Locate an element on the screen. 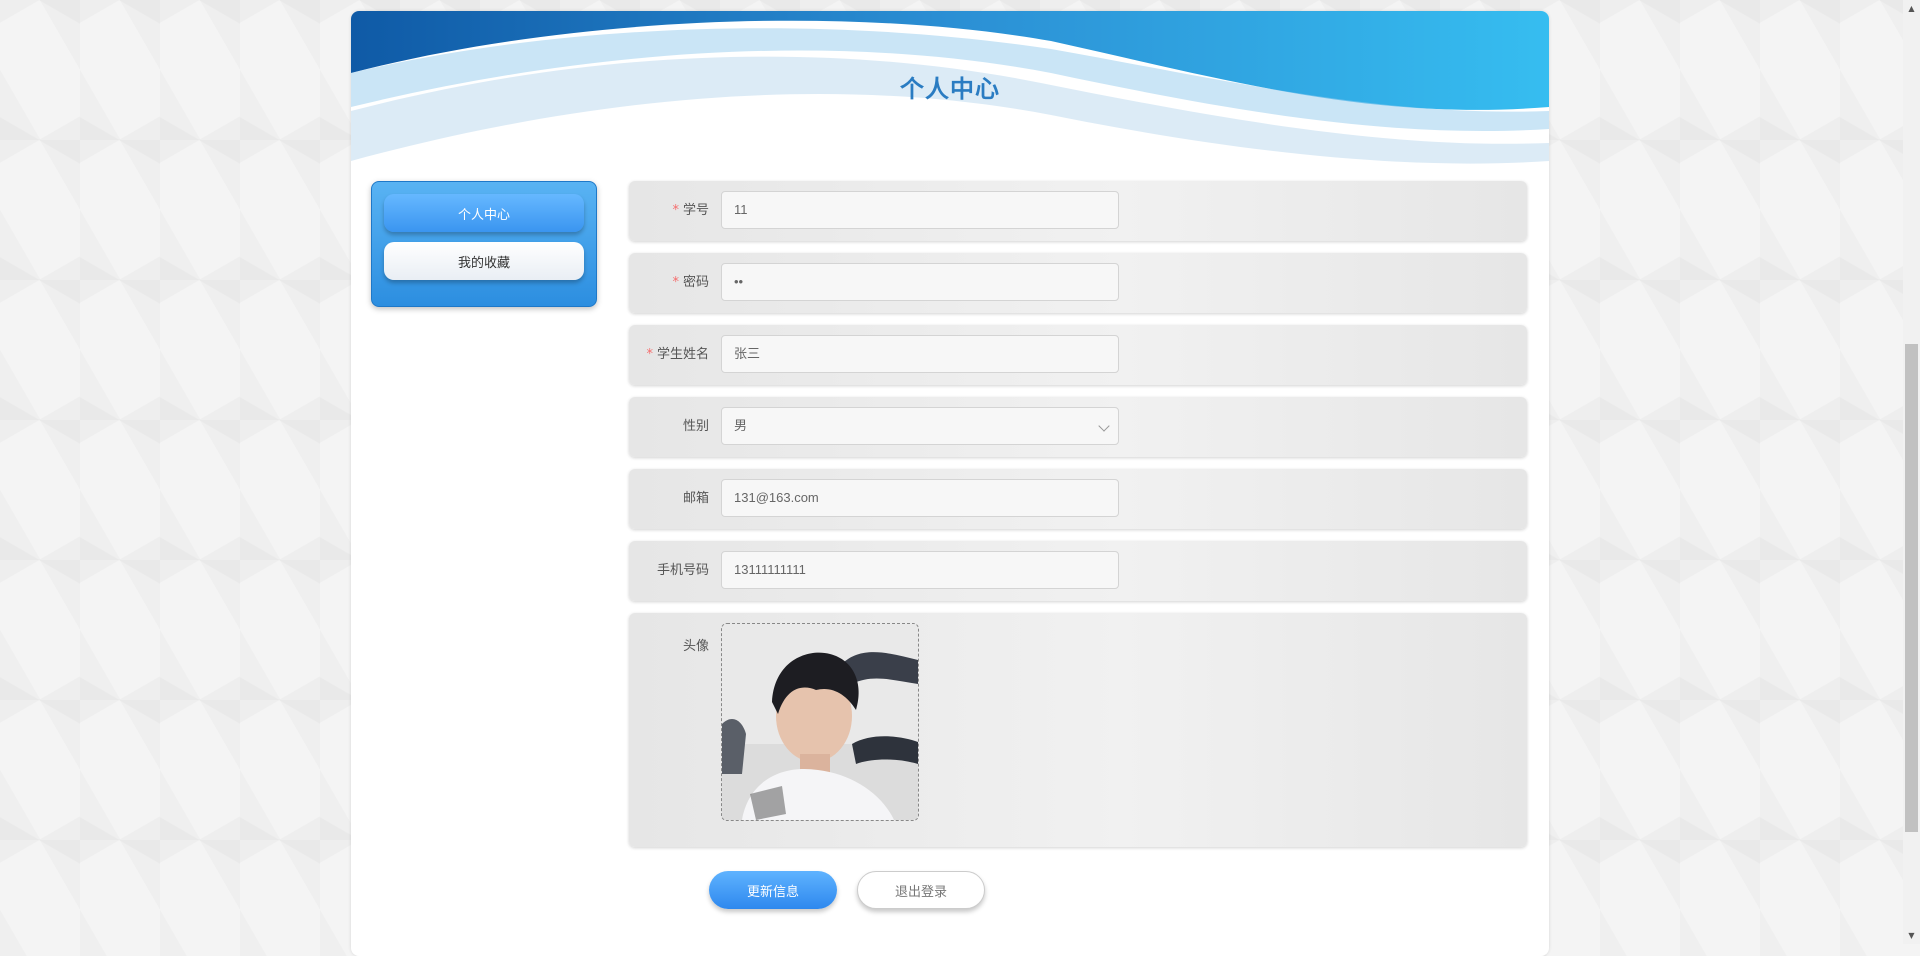 The image size is (1920, 956). sidebar-menu: 个人中心 我的收藏 is located at coordinates (484, 244).